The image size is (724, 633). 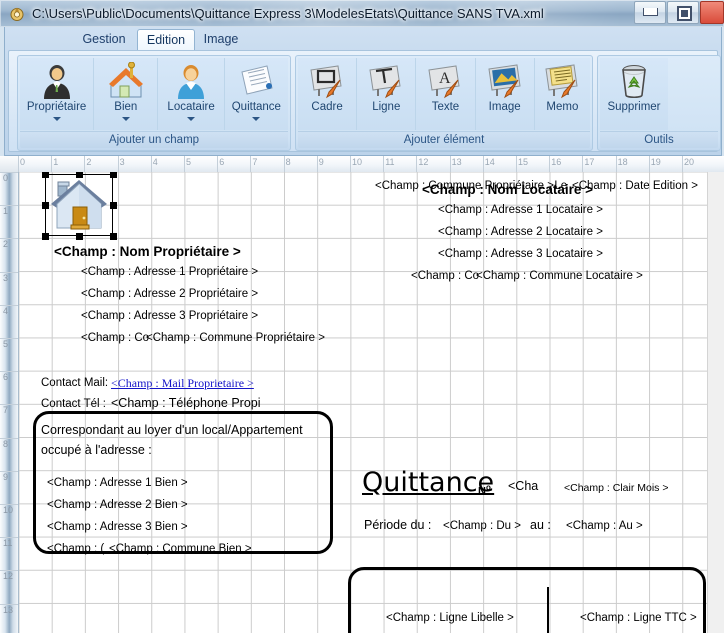 What do you see at coordinates (122, 162) in the screenshot?
I see `ruler-label: 3` at bounding box center [122, 162].